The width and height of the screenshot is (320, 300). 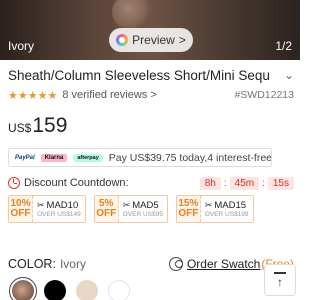 I want to click on coupon-condition: OVER US$149, so click(x=59, y=214).